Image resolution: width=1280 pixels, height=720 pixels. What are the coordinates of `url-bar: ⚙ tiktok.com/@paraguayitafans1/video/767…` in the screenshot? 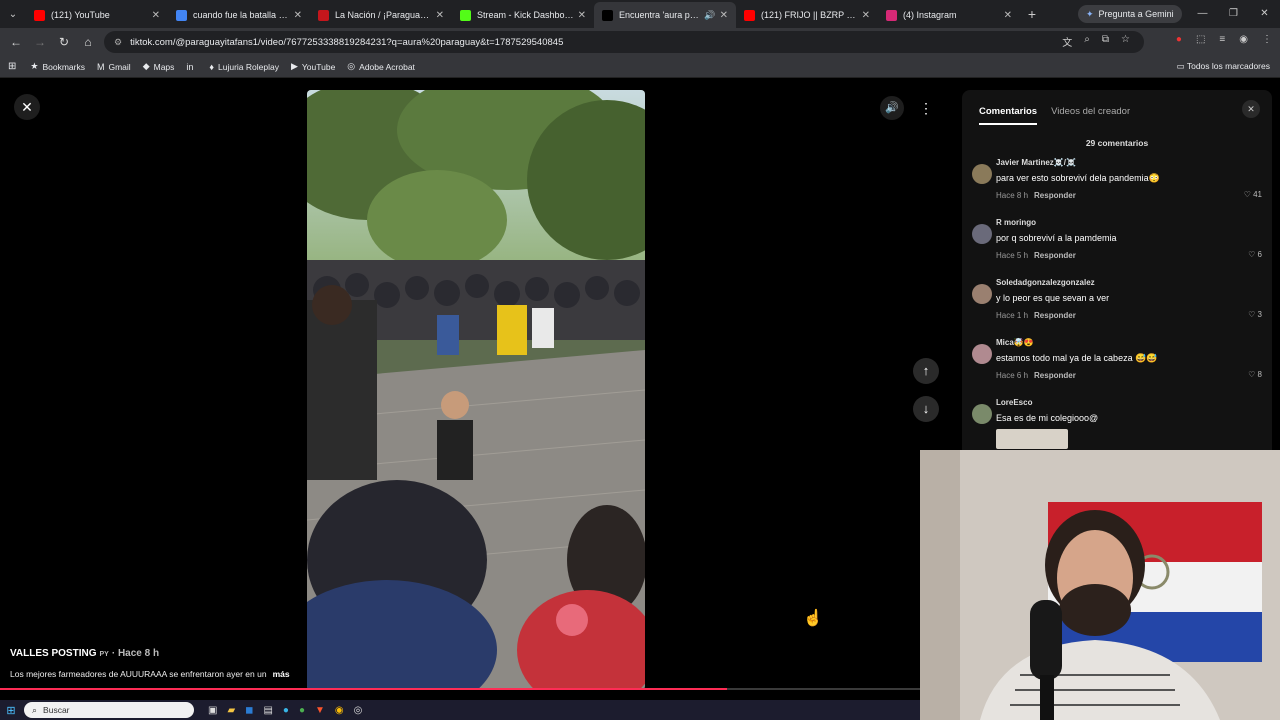 It's located at (624, 42).